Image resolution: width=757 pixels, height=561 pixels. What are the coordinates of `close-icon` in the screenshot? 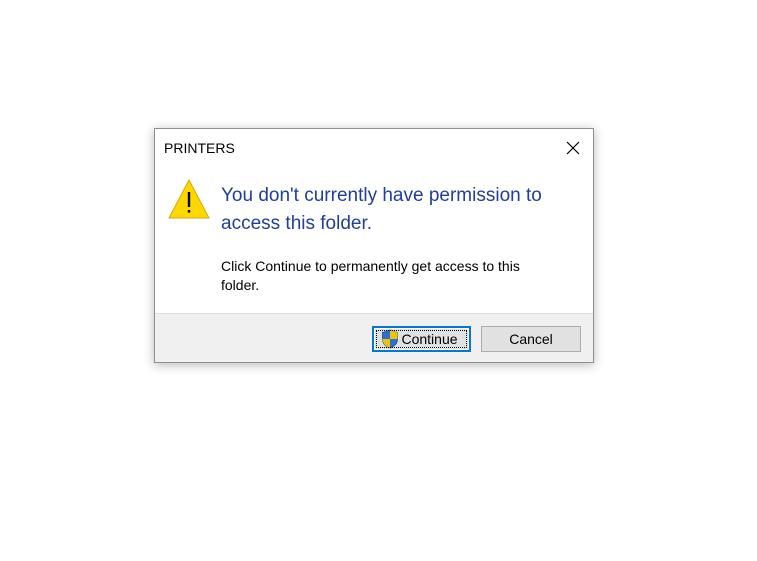 It's located at (573, 148).